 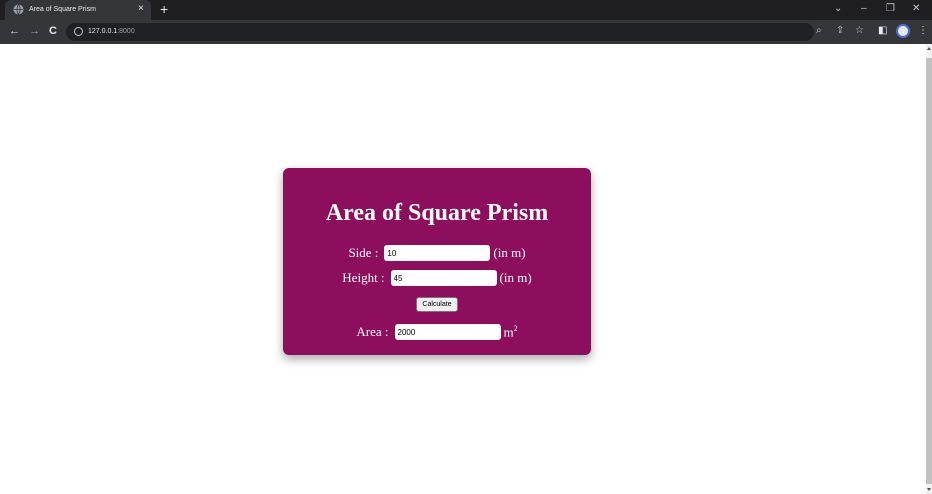 What do you see at coordinates (62, 9) in the screenshot?
I see `tab-title: Area of Square Prism` at bounding box center [62, 9].